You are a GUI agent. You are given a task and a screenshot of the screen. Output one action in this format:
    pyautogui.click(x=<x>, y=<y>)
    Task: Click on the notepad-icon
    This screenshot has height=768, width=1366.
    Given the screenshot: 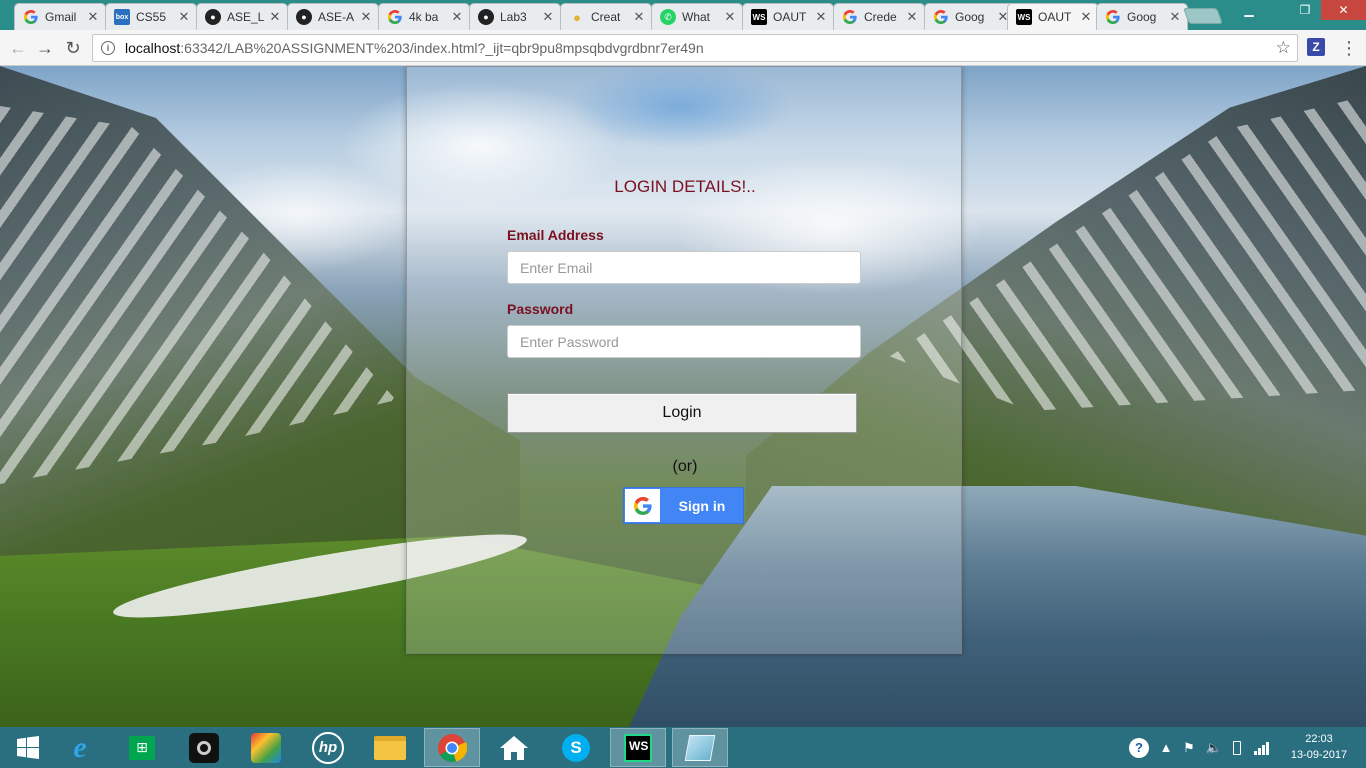 What is the action you would take?
    pyautogui.click(x=700, y=747)
    